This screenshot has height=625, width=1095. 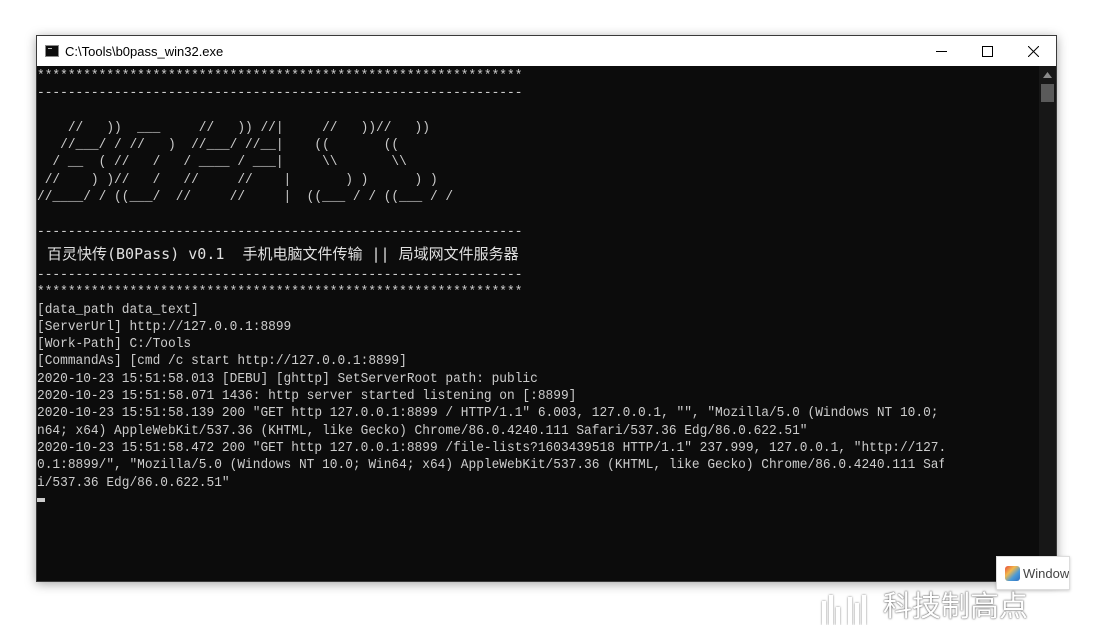 I want to click on ascii-art-line: / __ ( // / / ____ / ___| \\ \\, so click(x=222, y=162).